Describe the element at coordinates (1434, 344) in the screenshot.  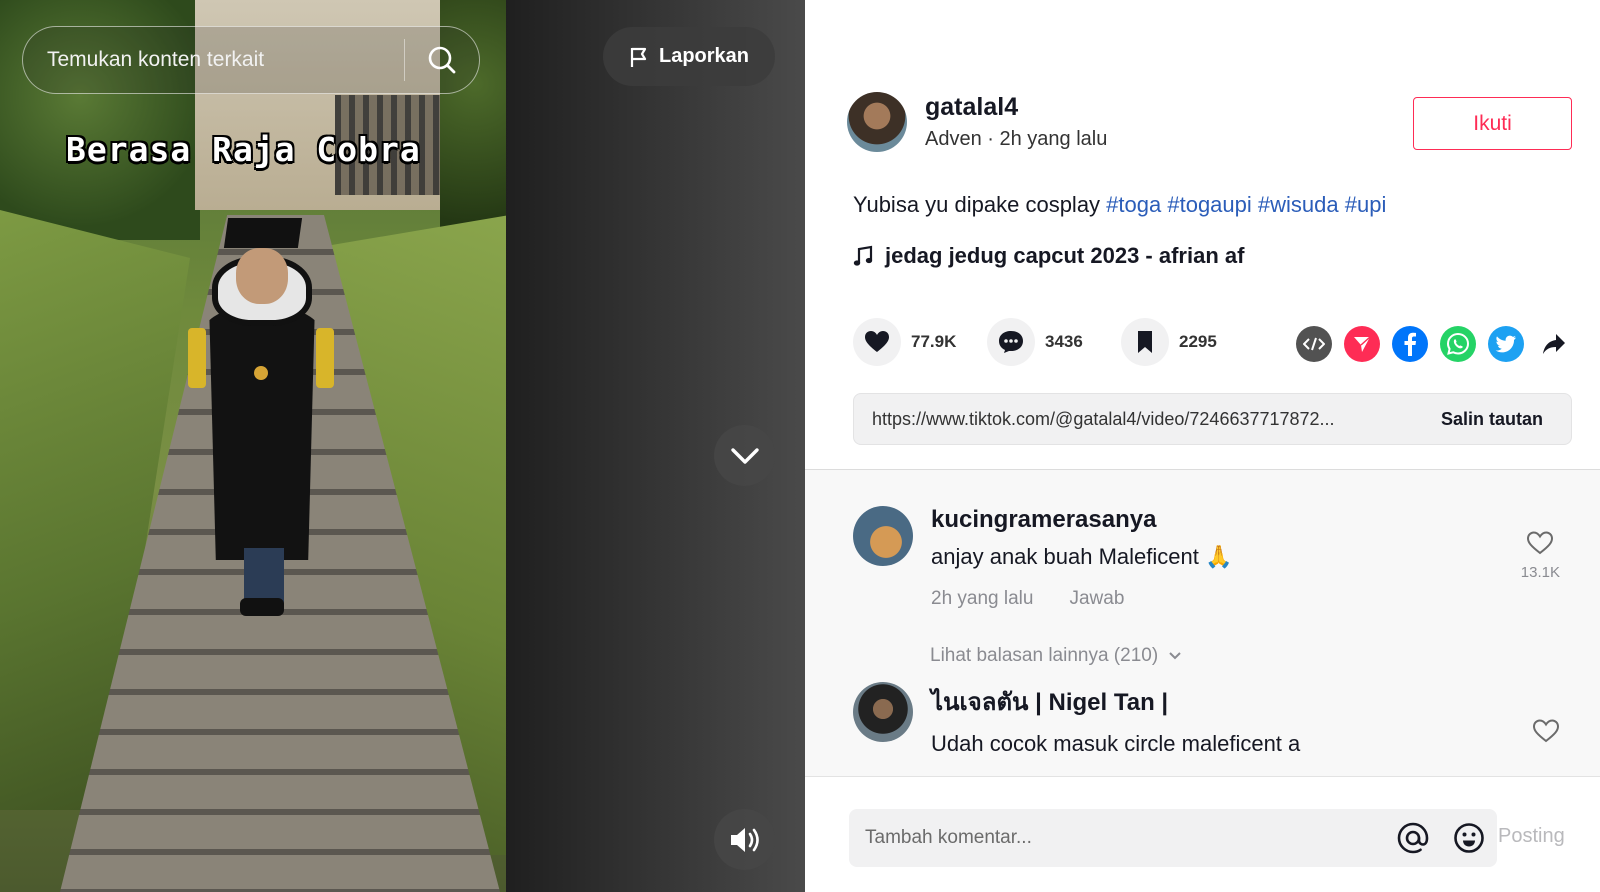
I see `share-buttons` at that location.